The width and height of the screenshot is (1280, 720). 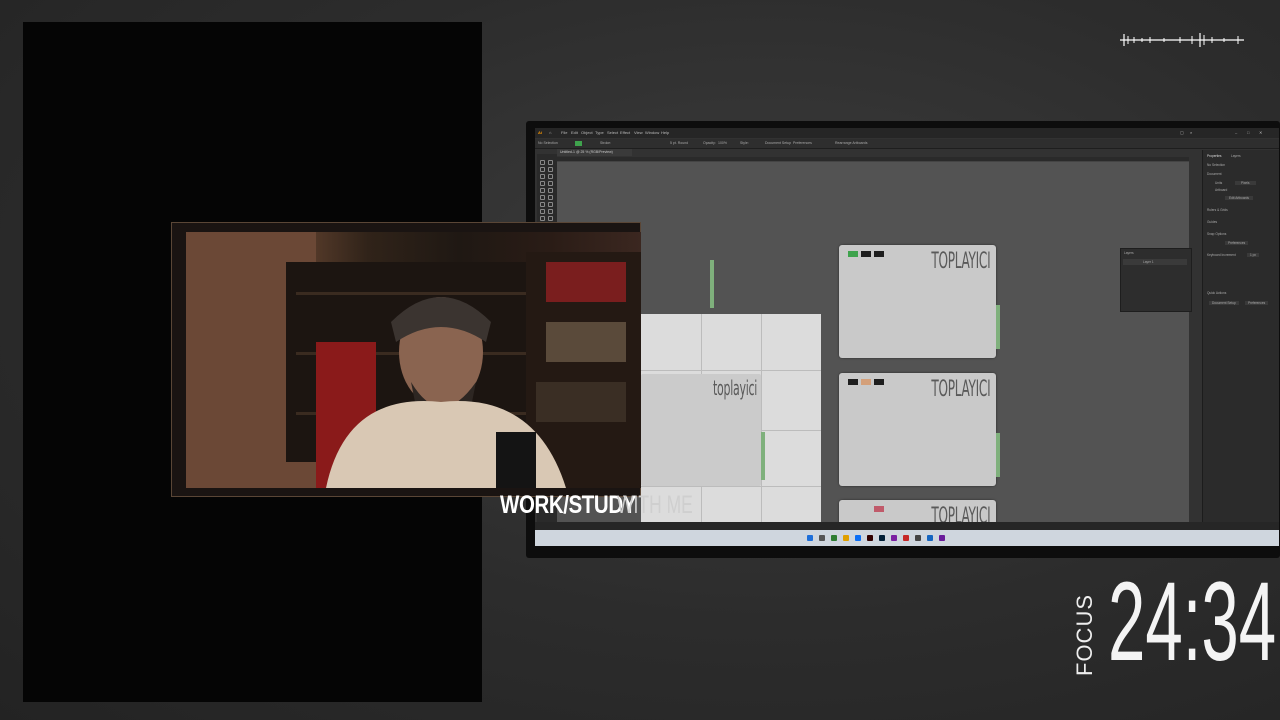 I want to click on gradient-tool-icon, so click(x=550, y=211).